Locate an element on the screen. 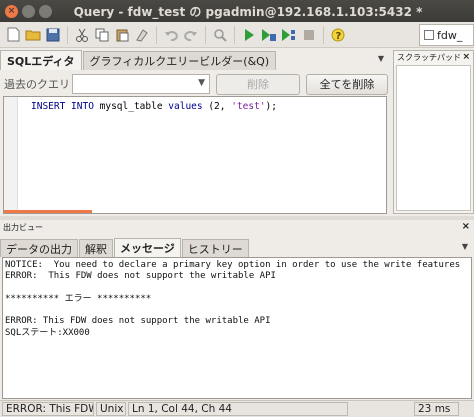  query-tabs: SQLエディタ グラフィカルクエリービルダー(&Q) ▼ is located at coordinates (194, 60).